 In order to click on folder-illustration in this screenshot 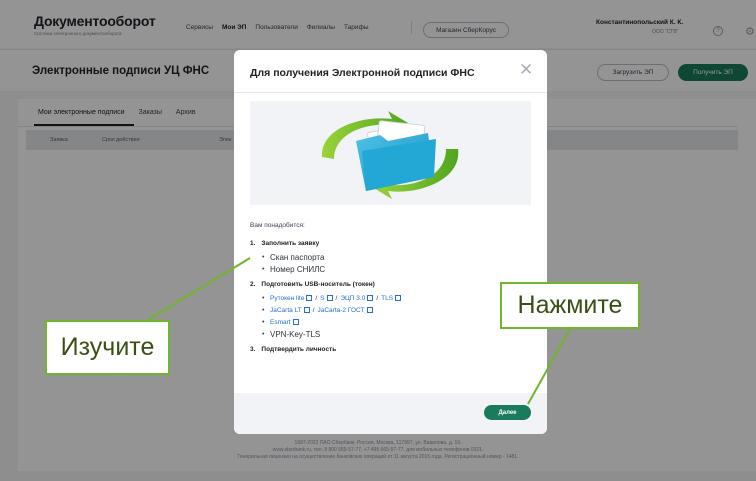, I will do `click(390, 153)`.